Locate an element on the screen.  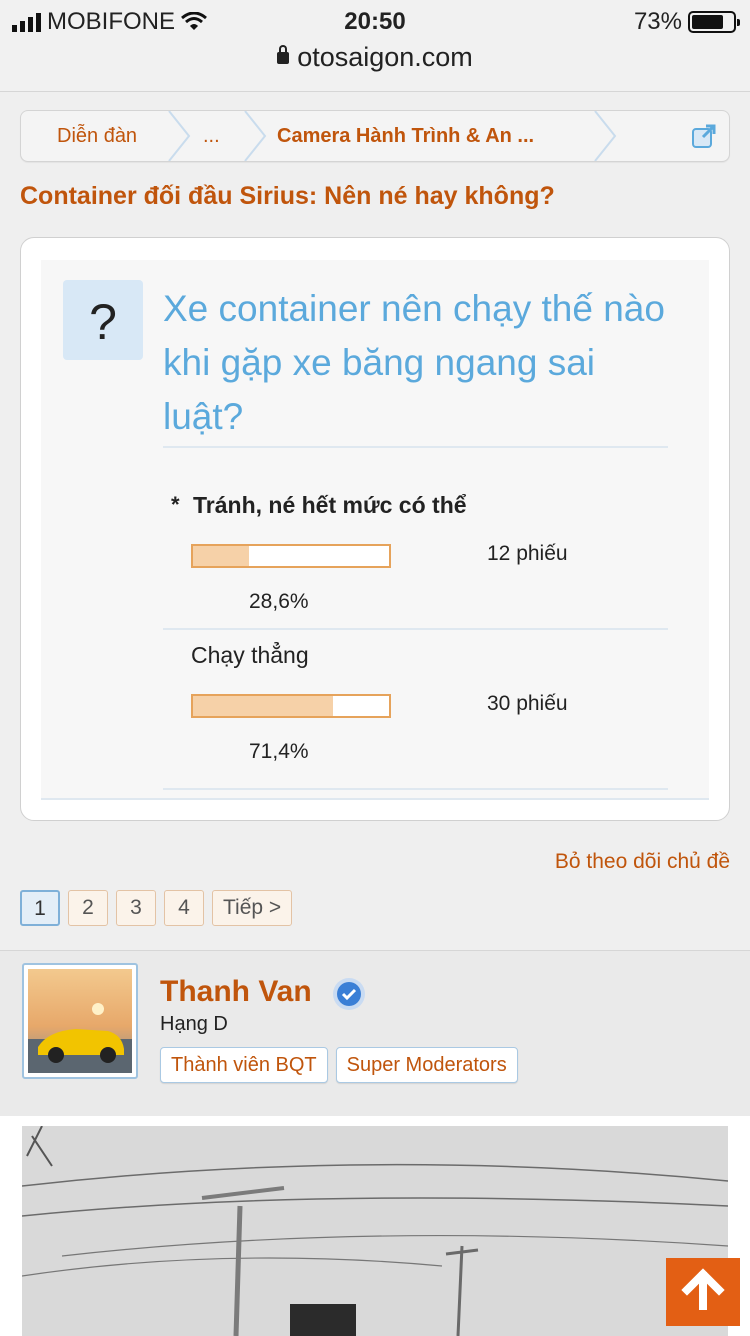
next-page-button: Tiếp > is located at coordinates (252, 908).